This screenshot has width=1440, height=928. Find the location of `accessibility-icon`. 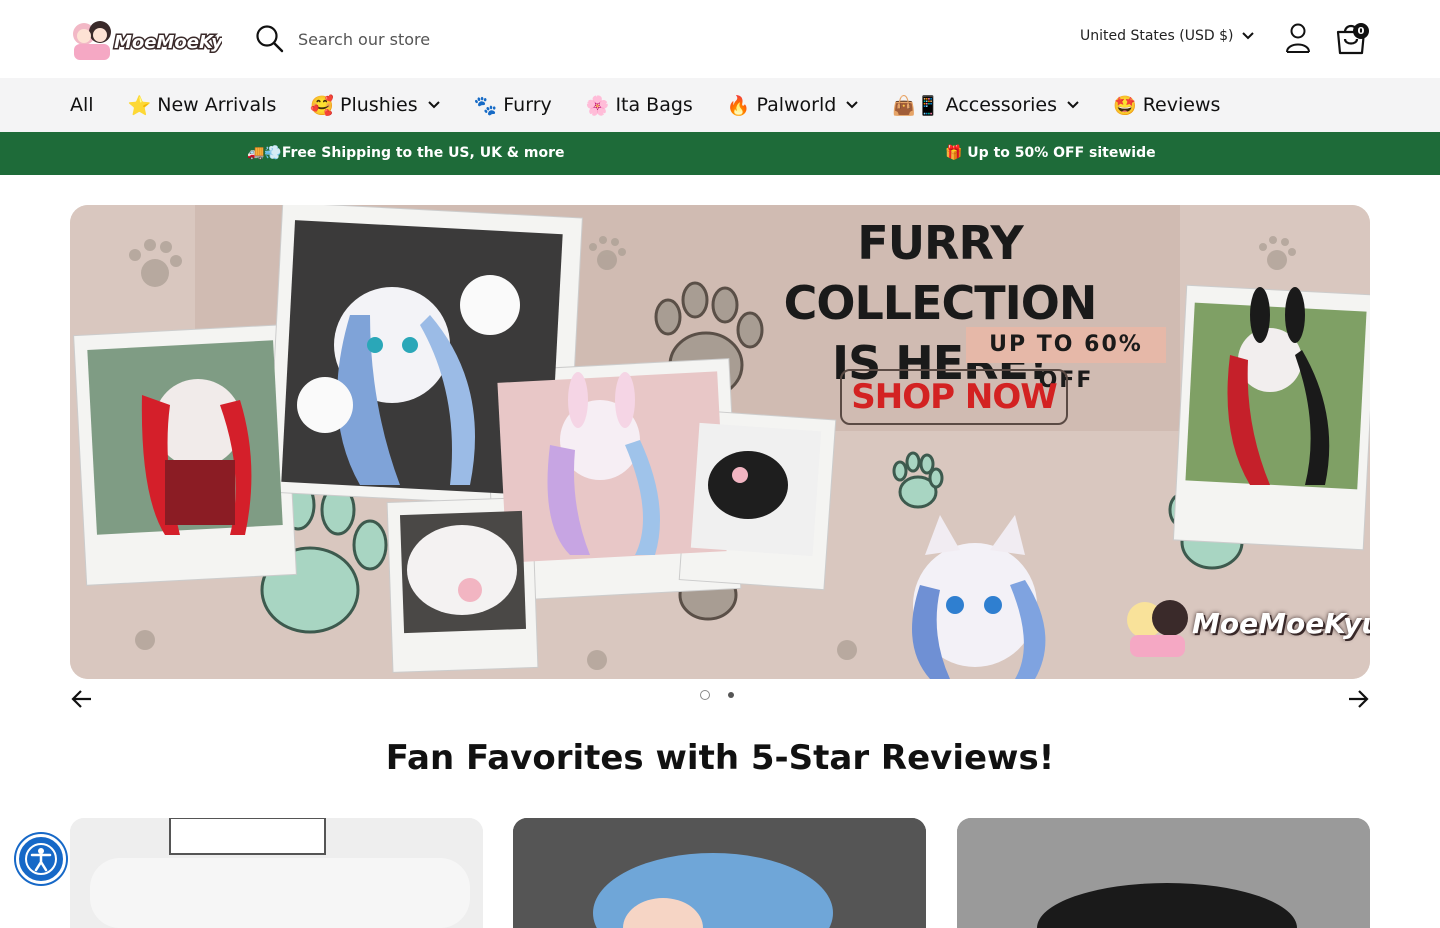

accessibility-icon is located at coordinates (41, 859).